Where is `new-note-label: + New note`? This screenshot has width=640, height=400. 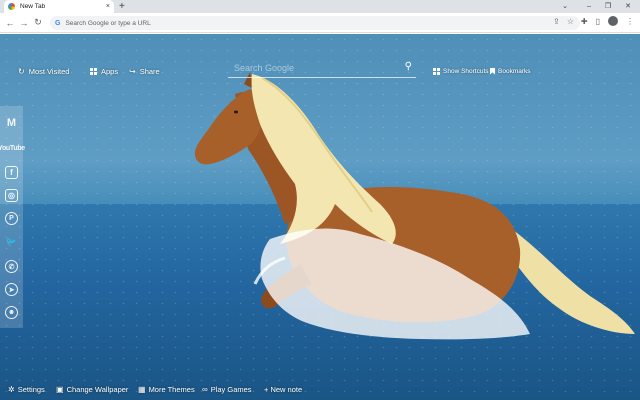 new-note-label: + New note is located at coordinates (283, 389).